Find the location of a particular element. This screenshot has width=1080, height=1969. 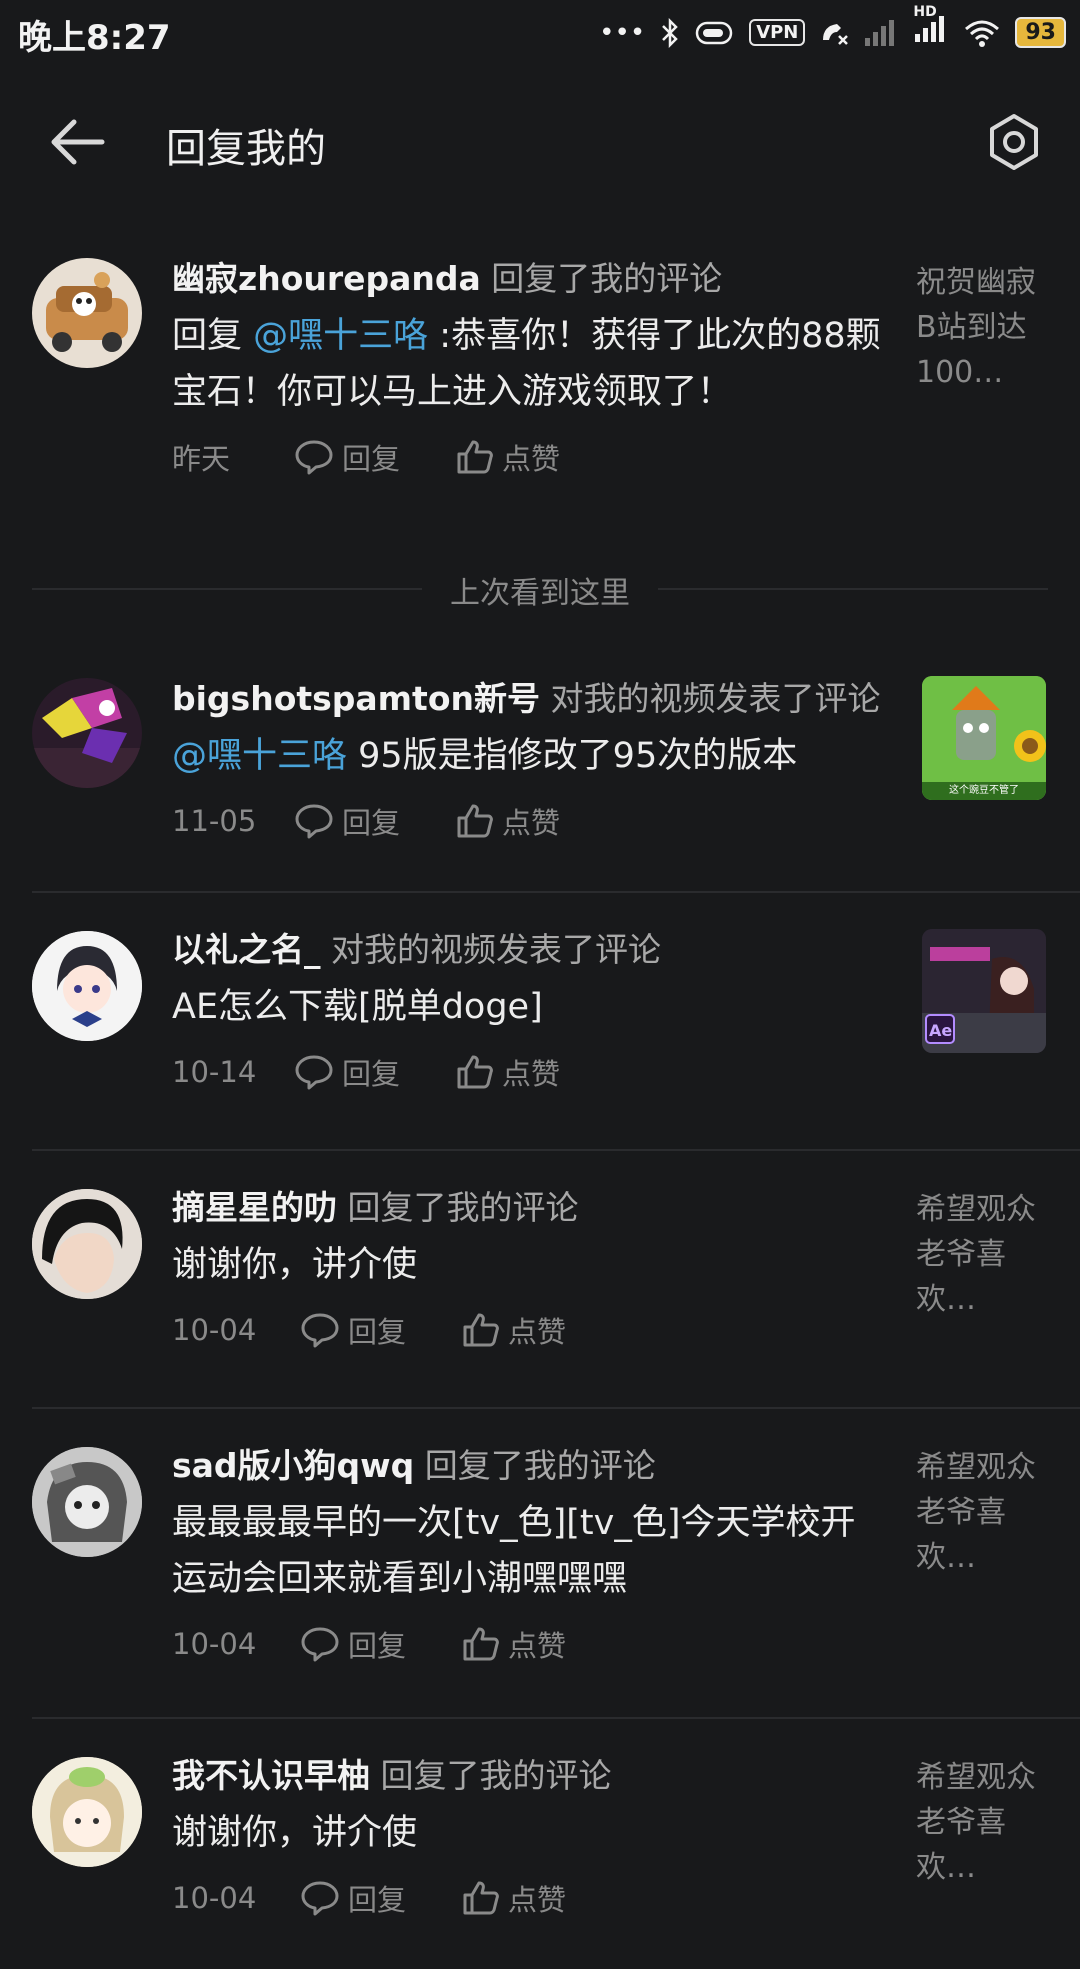

item-header: bigshotspamton新号 对我的视频发表了评论 is located at coordinates (532, 699).